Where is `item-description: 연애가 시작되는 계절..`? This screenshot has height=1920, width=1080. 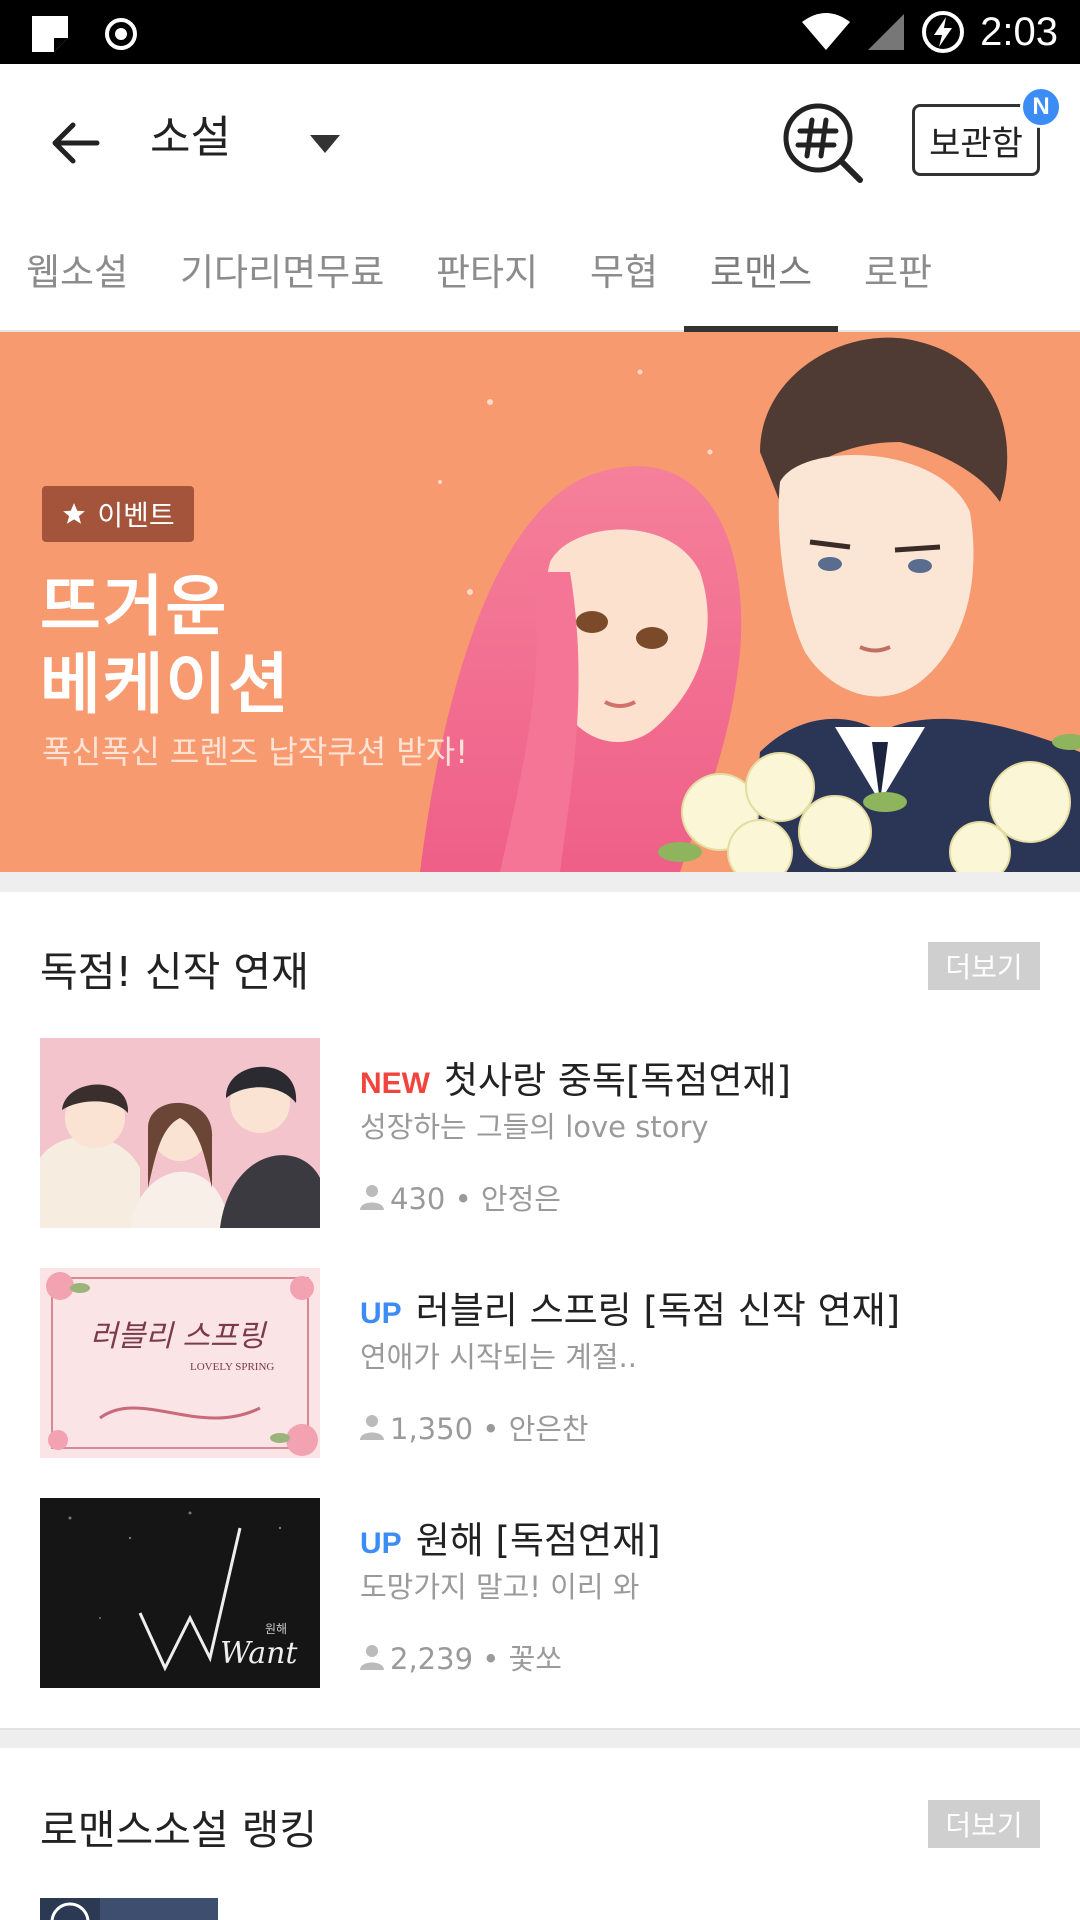 item-description: 연애가 시작되는 계절.. is located at coordinates (498, 1357).